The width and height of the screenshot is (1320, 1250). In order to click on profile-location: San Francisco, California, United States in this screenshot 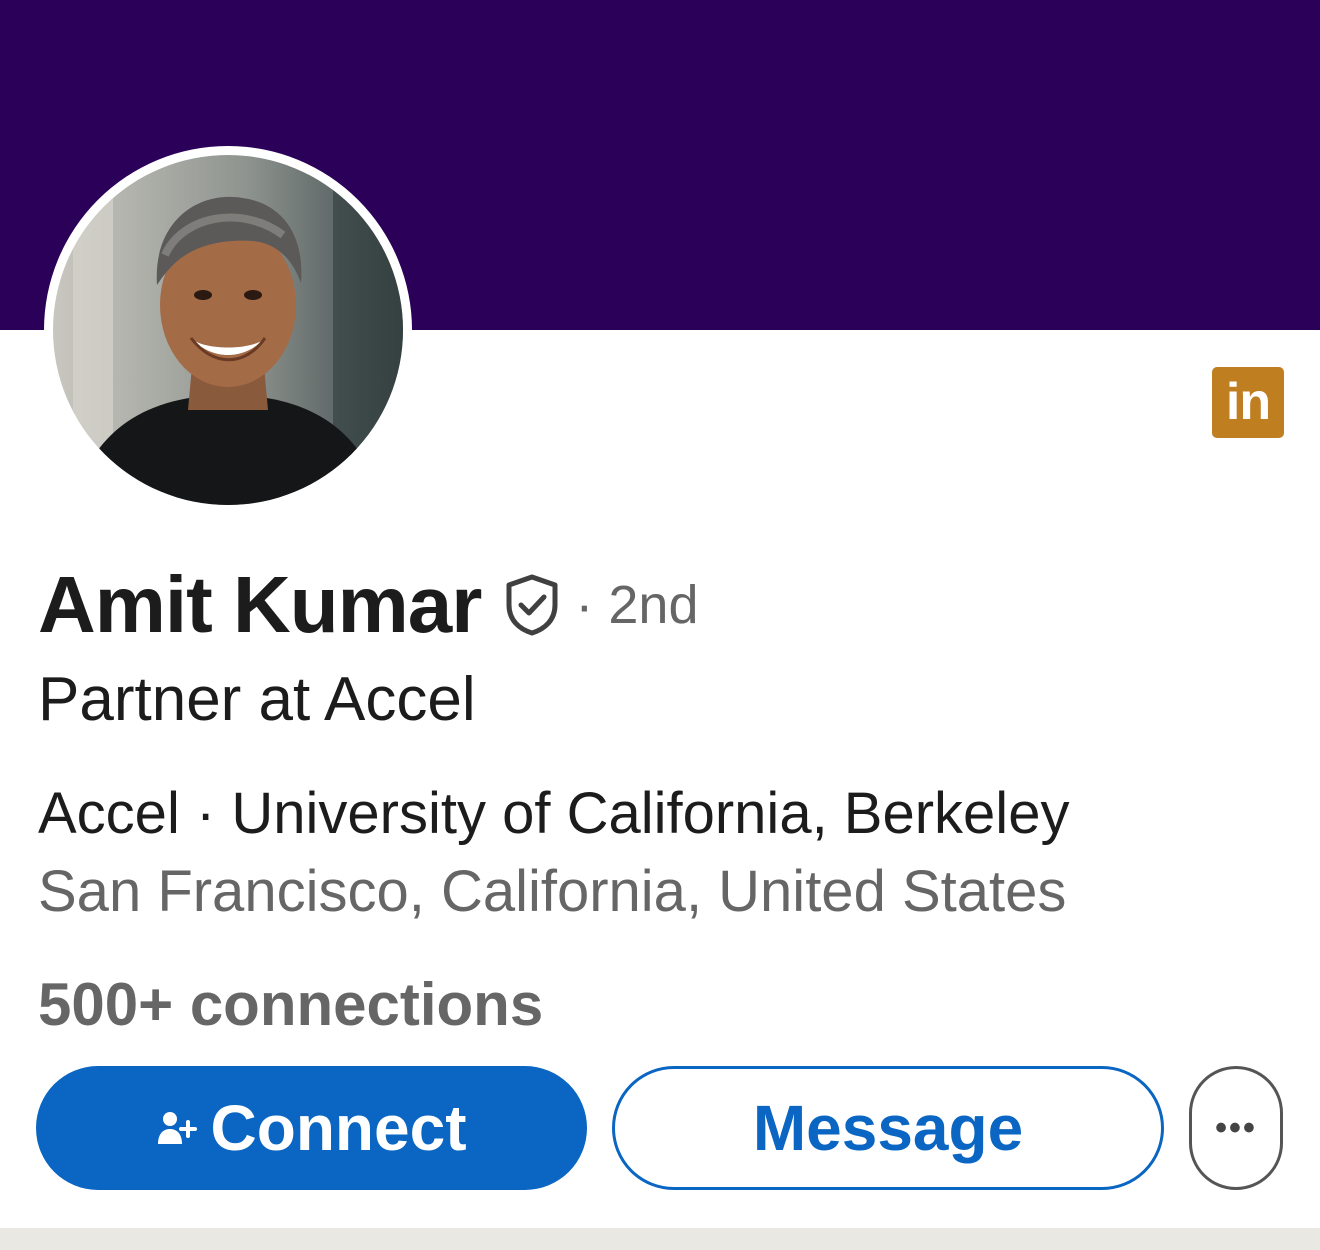, I will do `click(552, 891)`.